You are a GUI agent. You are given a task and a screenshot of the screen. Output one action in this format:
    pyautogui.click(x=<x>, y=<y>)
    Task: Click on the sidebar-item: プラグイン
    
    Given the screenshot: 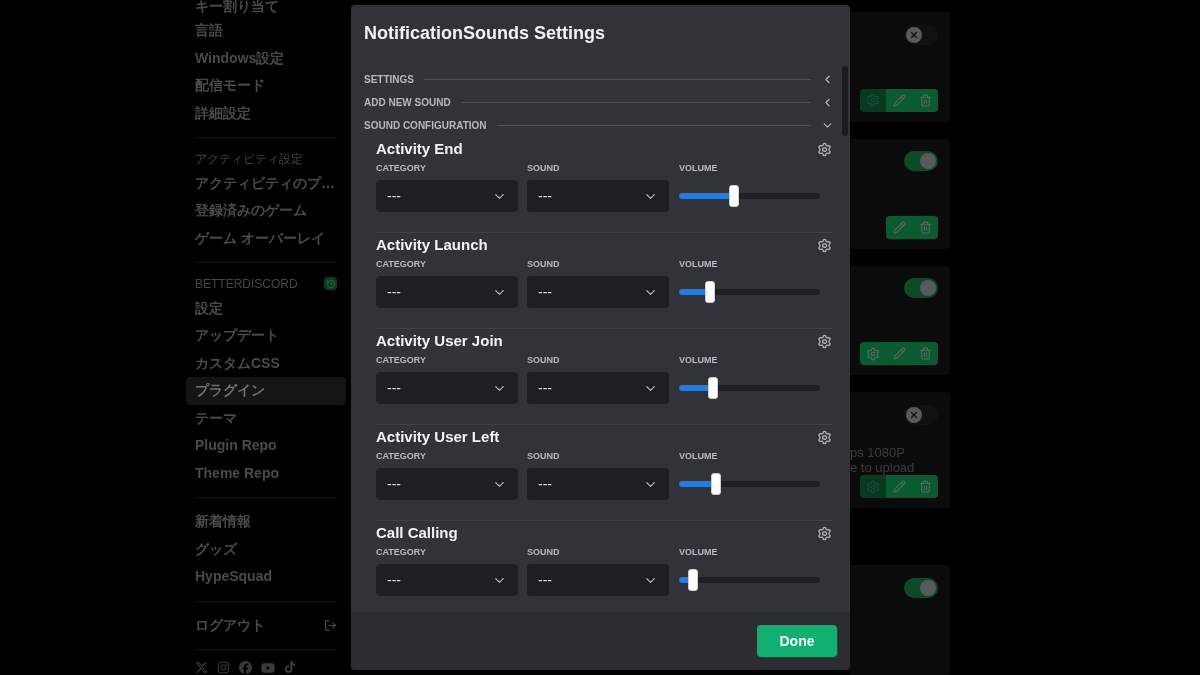 What is the action you would take?
    pyautogui.click(x=266, y=391)
    